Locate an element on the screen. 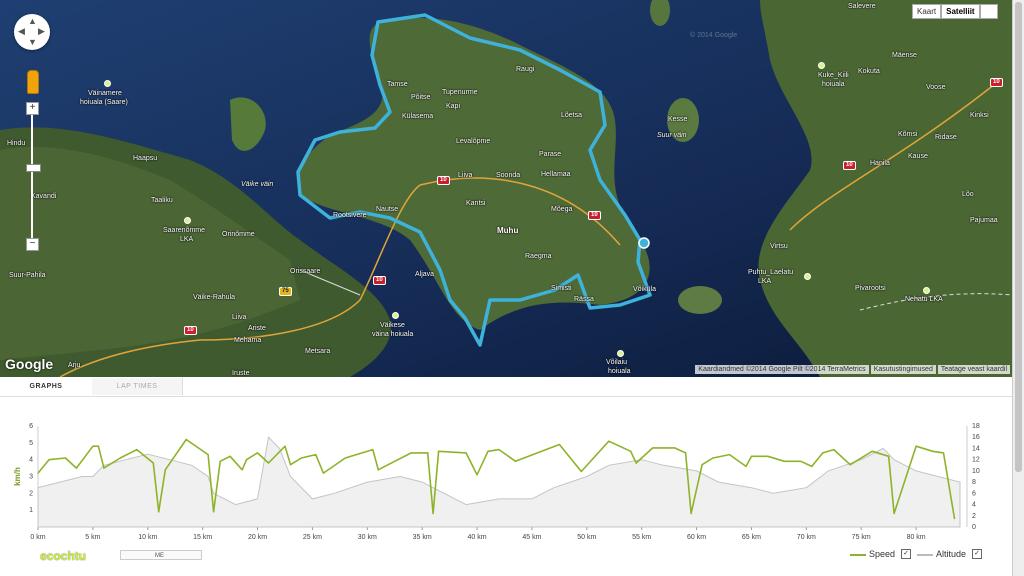  y-left-tick-label: 3 is located at coordinates (31, 477).